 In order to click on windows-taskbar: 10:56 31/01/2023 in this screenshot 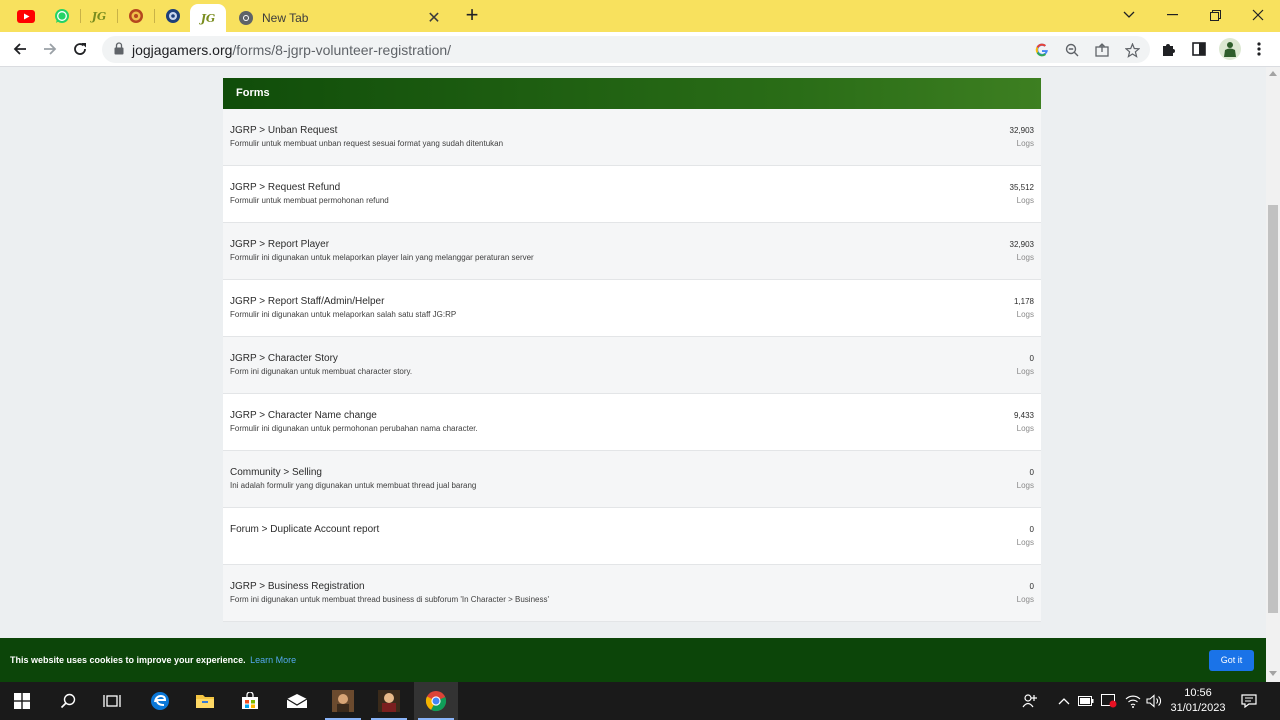, I will do `click(640, 701)`.